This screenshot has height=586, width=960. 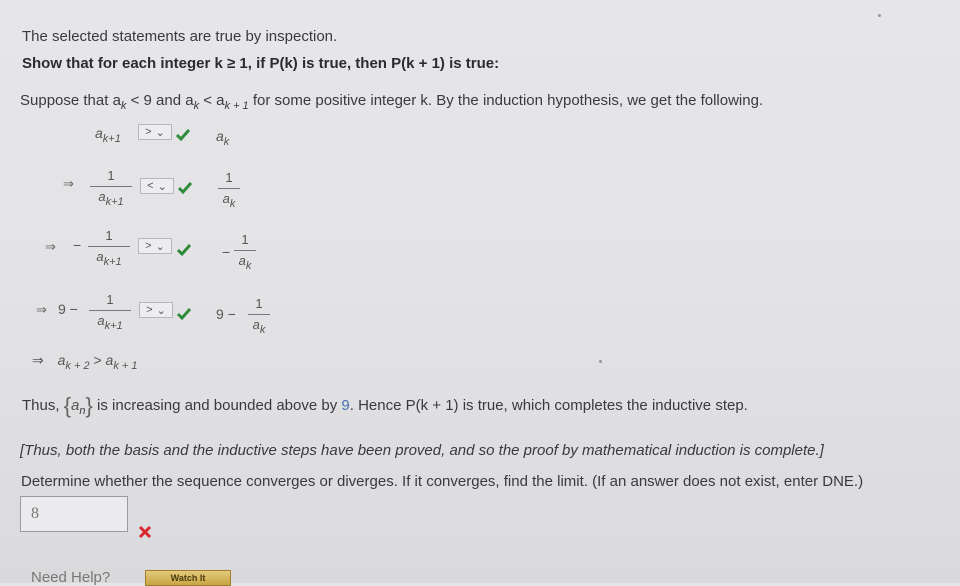 I want to click on row4-check-icon, so click(x=184, y=314).